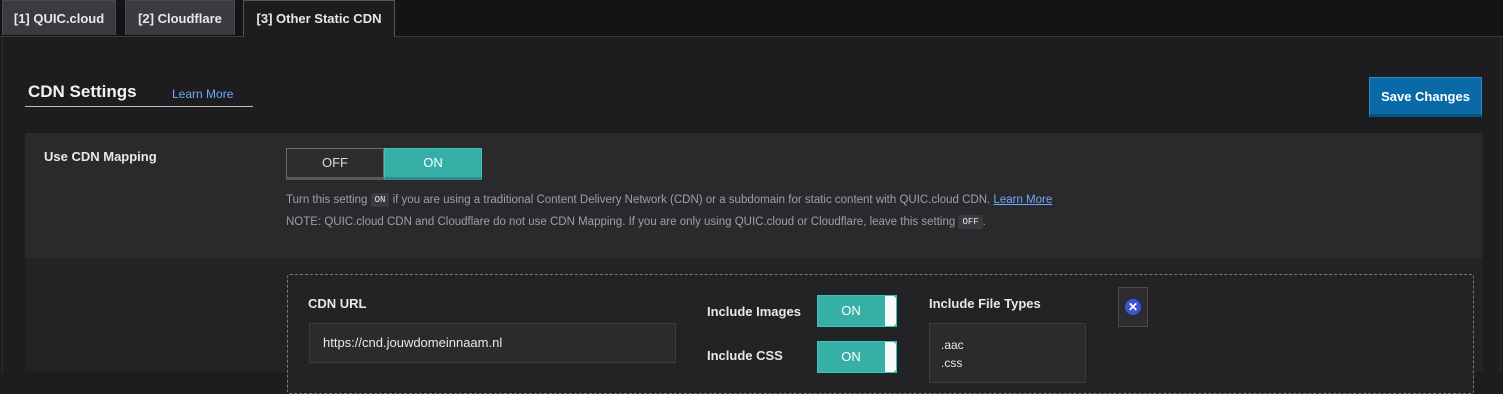 Image resolution: width=1503 pixels, height=394 pixels. Describe the element at coordinates (180, 17) in the screenshot. I see `tab-cloudflare: [2] Cloudflare` at that location.